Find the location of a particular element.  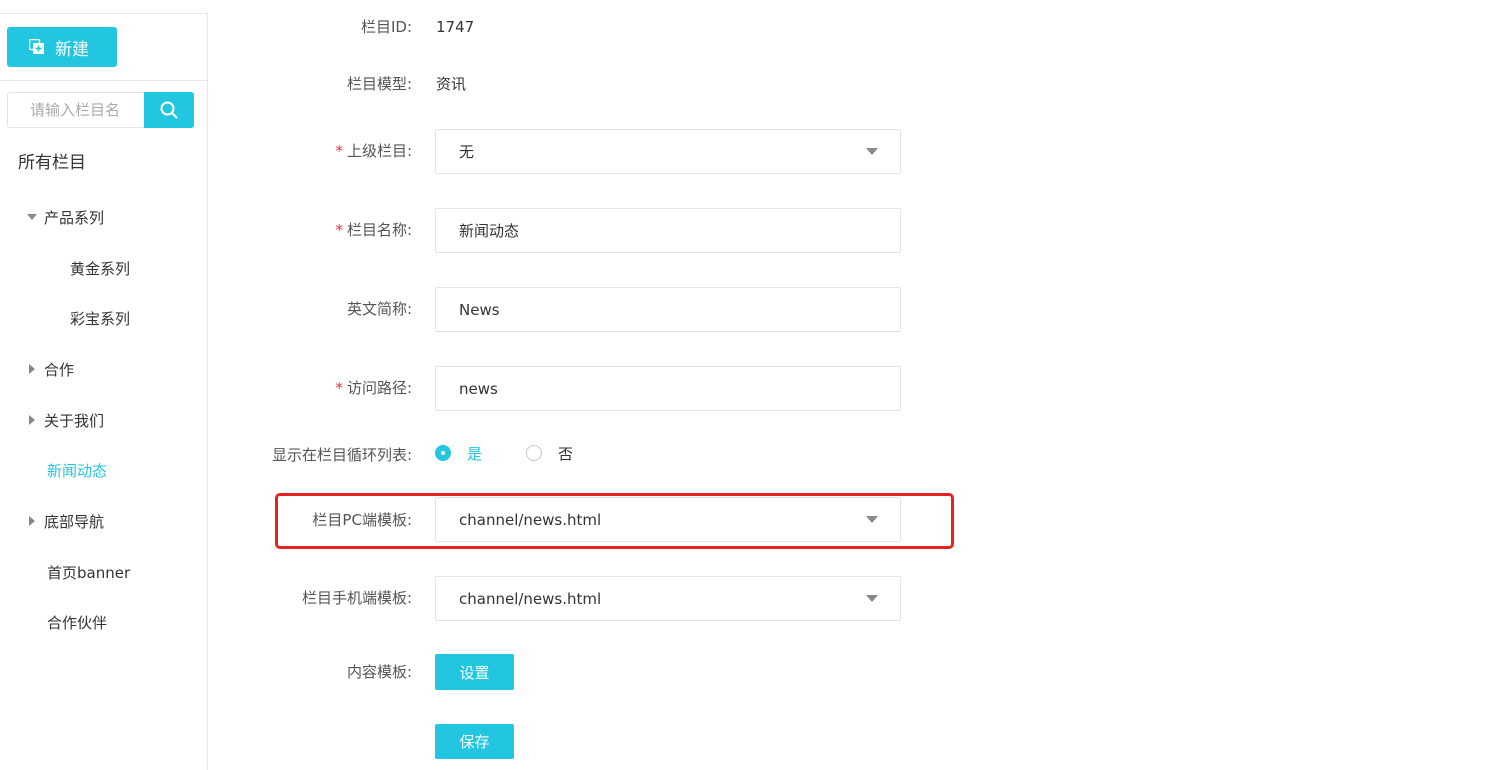

tree-item-product-series: 产品系列 is located at coordinates (64, 217).